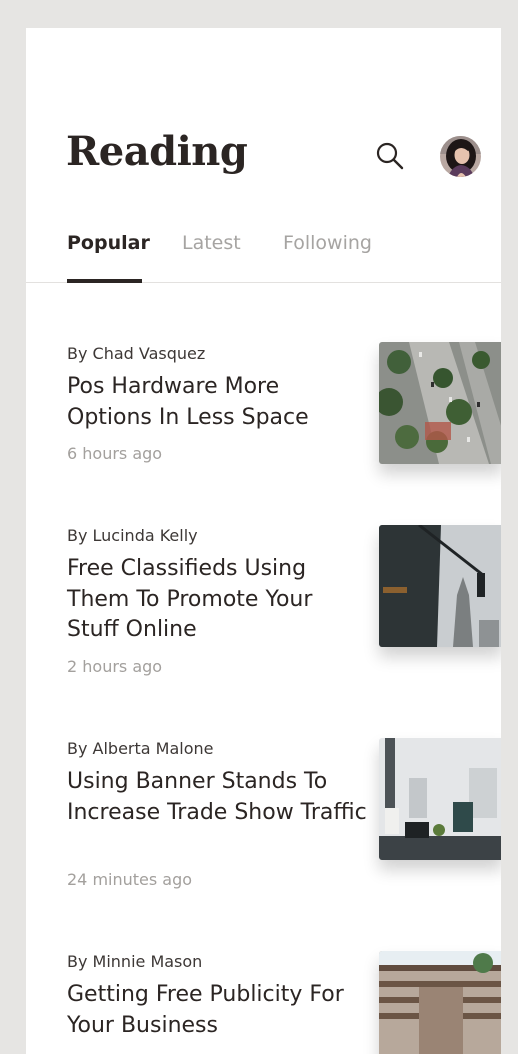  What do you see at coordinates (217, 1010) in the screenshot?
I see `article-headline: Getting Free Publicity For Your Business` at bounding box center [217, 1010].